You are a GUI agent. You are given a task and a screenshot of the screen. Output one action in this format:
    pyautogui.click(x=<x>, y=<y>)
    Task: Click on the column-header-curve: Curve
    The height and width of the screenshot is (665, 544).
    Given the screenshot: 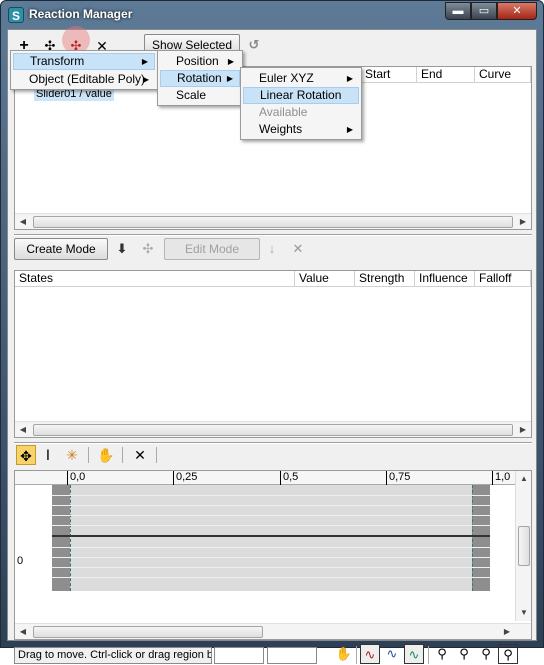 What is the action you would take?
    pyautogui.click(x=503, y=75)
    